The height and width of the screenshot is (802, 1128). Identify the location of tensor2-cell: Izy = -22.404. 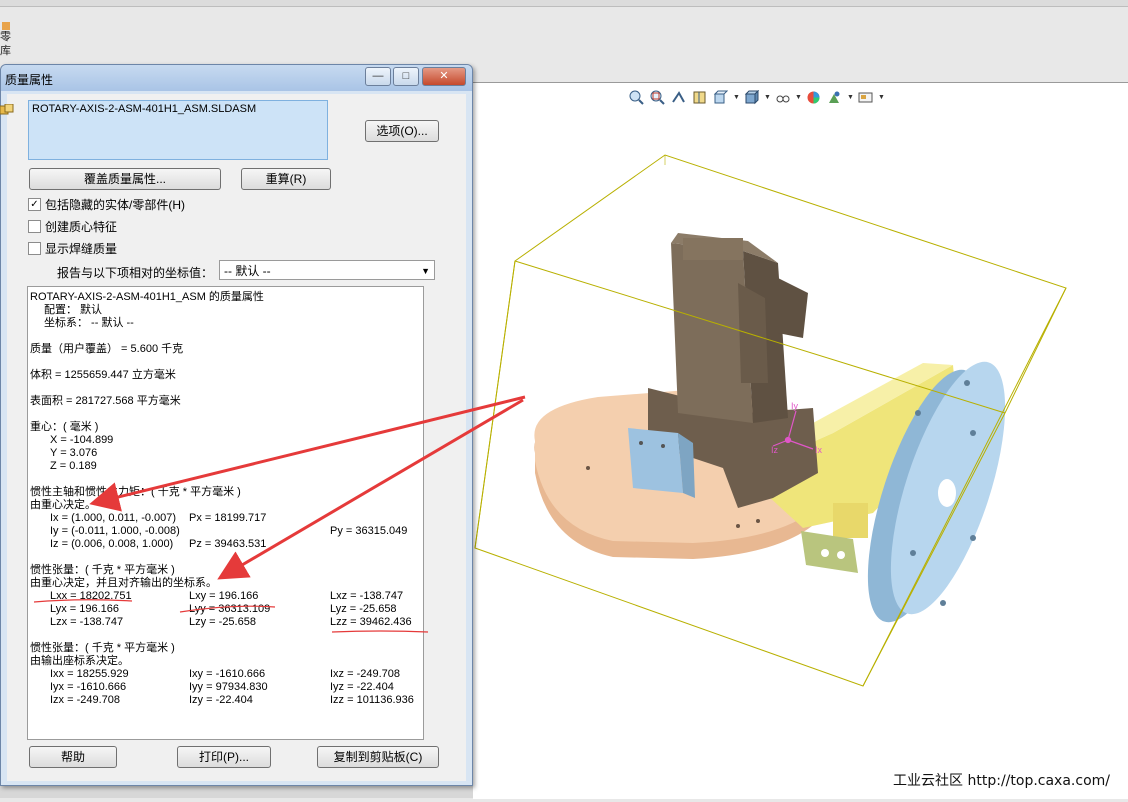
(221, 700).